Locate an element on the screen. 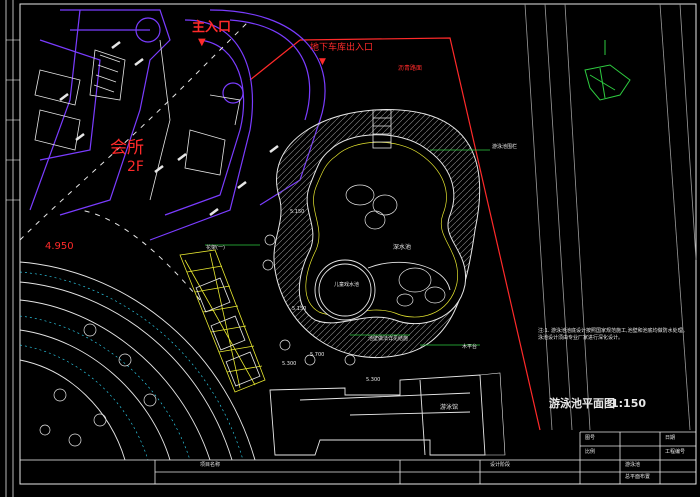  title-cell-7: 日期 is located at coordinates (670, 438).